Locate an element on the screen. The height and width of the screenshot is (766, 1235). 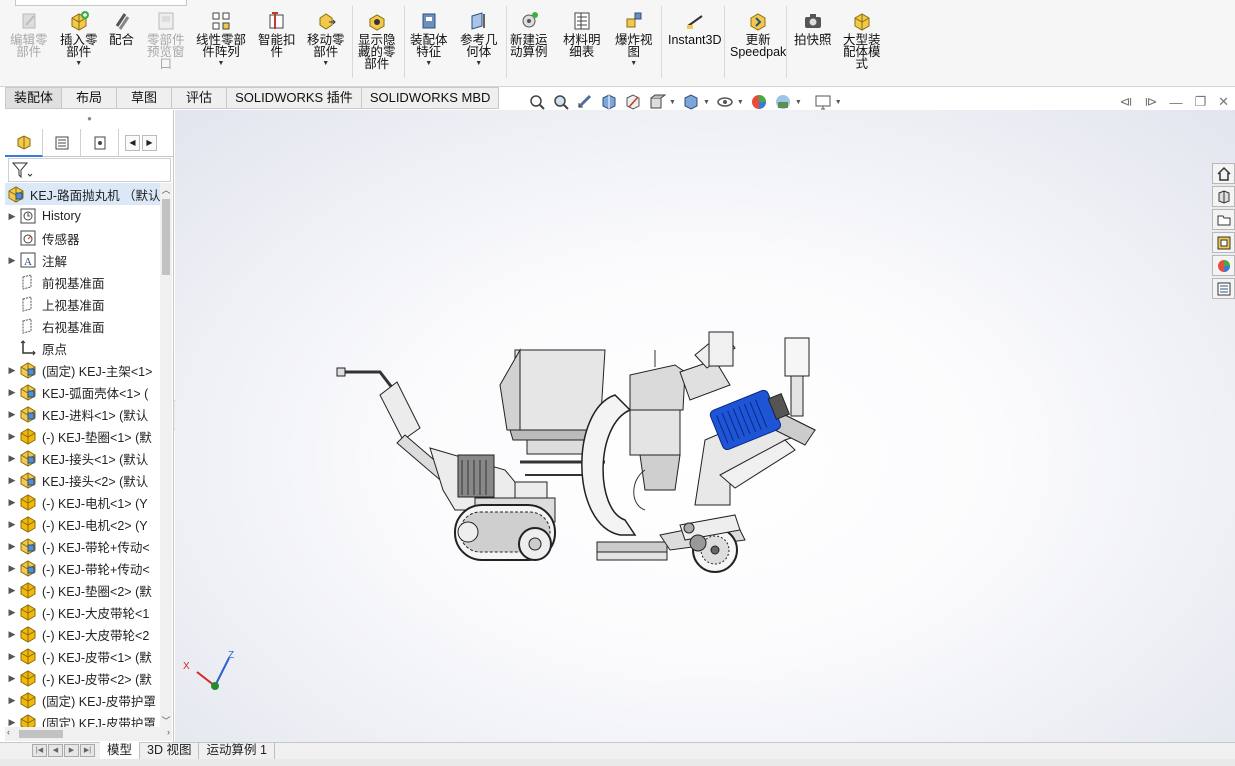
dynamic-annotation-icon is located at coordinates (633, 102).